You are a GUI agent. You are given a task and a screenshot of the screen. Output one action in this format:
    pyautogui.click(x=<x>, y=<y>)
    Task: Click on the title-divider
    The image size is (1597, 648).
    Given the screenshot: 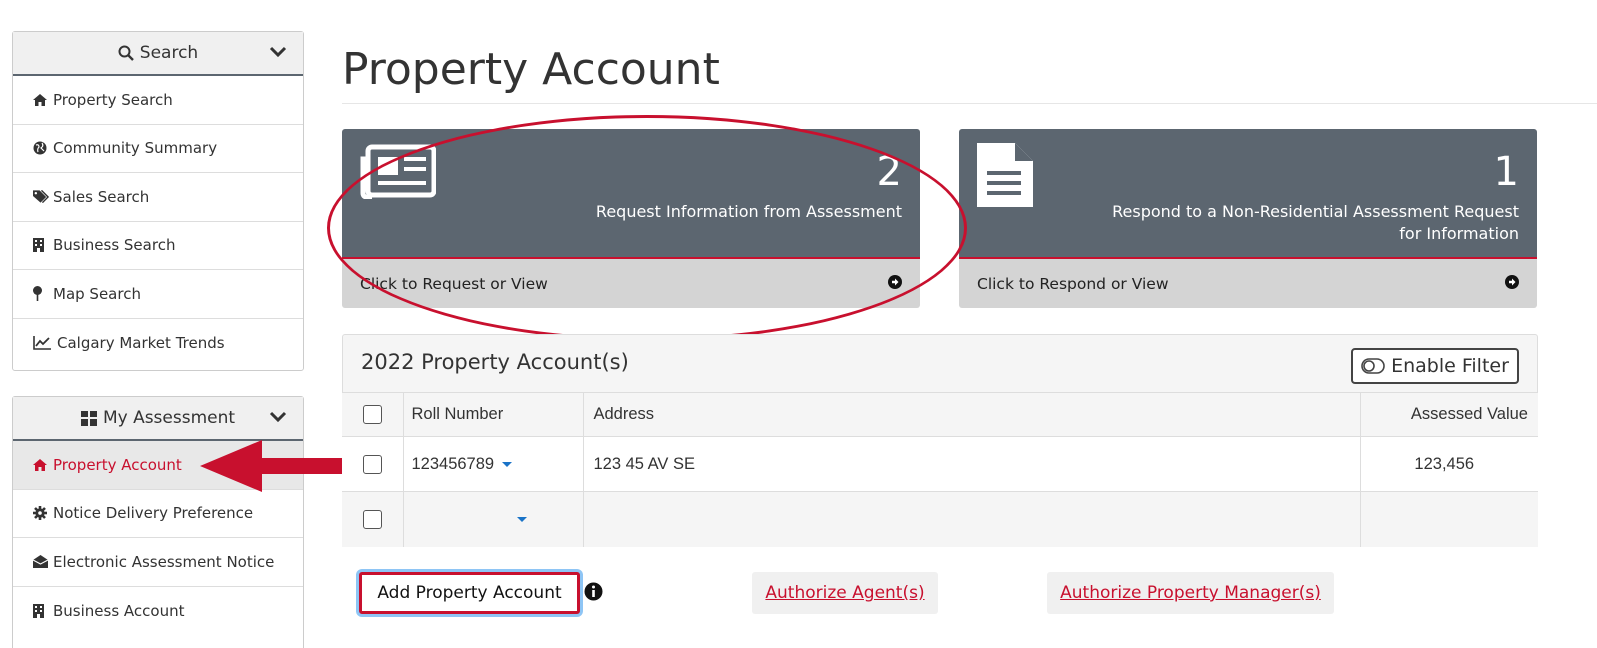 What is the action you would take?
    pyautogui.click(x=969, y=103)
    